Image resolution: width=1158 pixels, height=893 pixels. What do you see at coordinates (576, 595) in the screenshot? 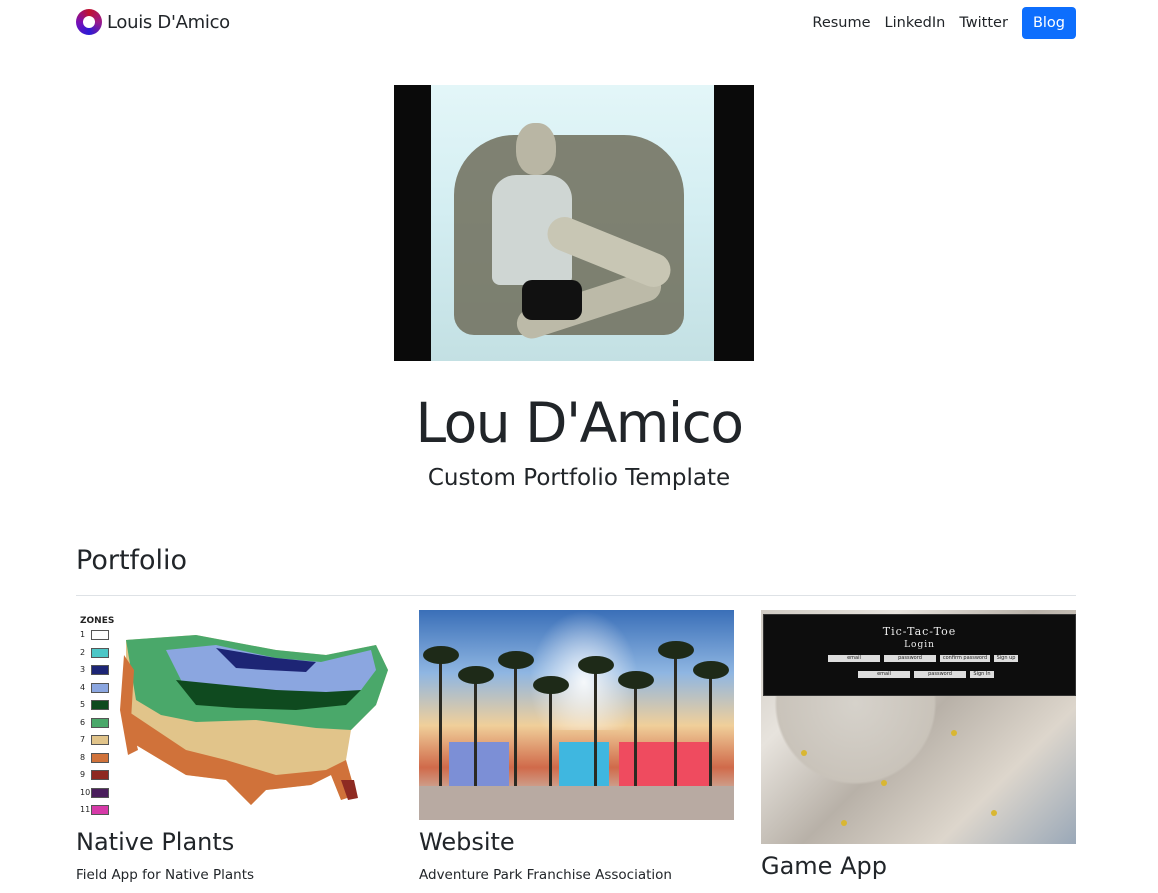
I see `section-divider` at bounding box center [576, 595].